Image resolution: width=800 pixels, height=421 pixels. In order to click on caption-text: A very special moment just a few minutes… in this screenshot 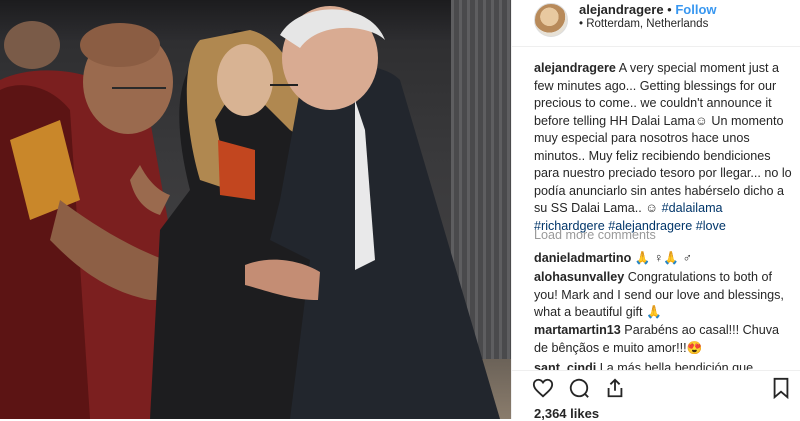, I will do `click(663, 138)`.